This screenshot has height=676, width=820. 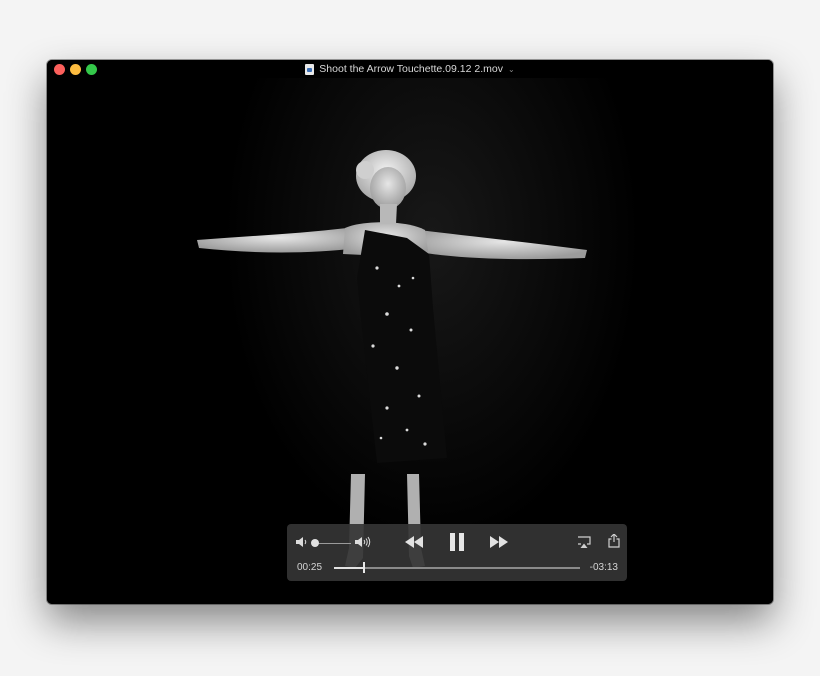 What do you see at coordinates (457, 568) in the screenshot?
I see `scrubber-track` at bounding box center [457, 568].